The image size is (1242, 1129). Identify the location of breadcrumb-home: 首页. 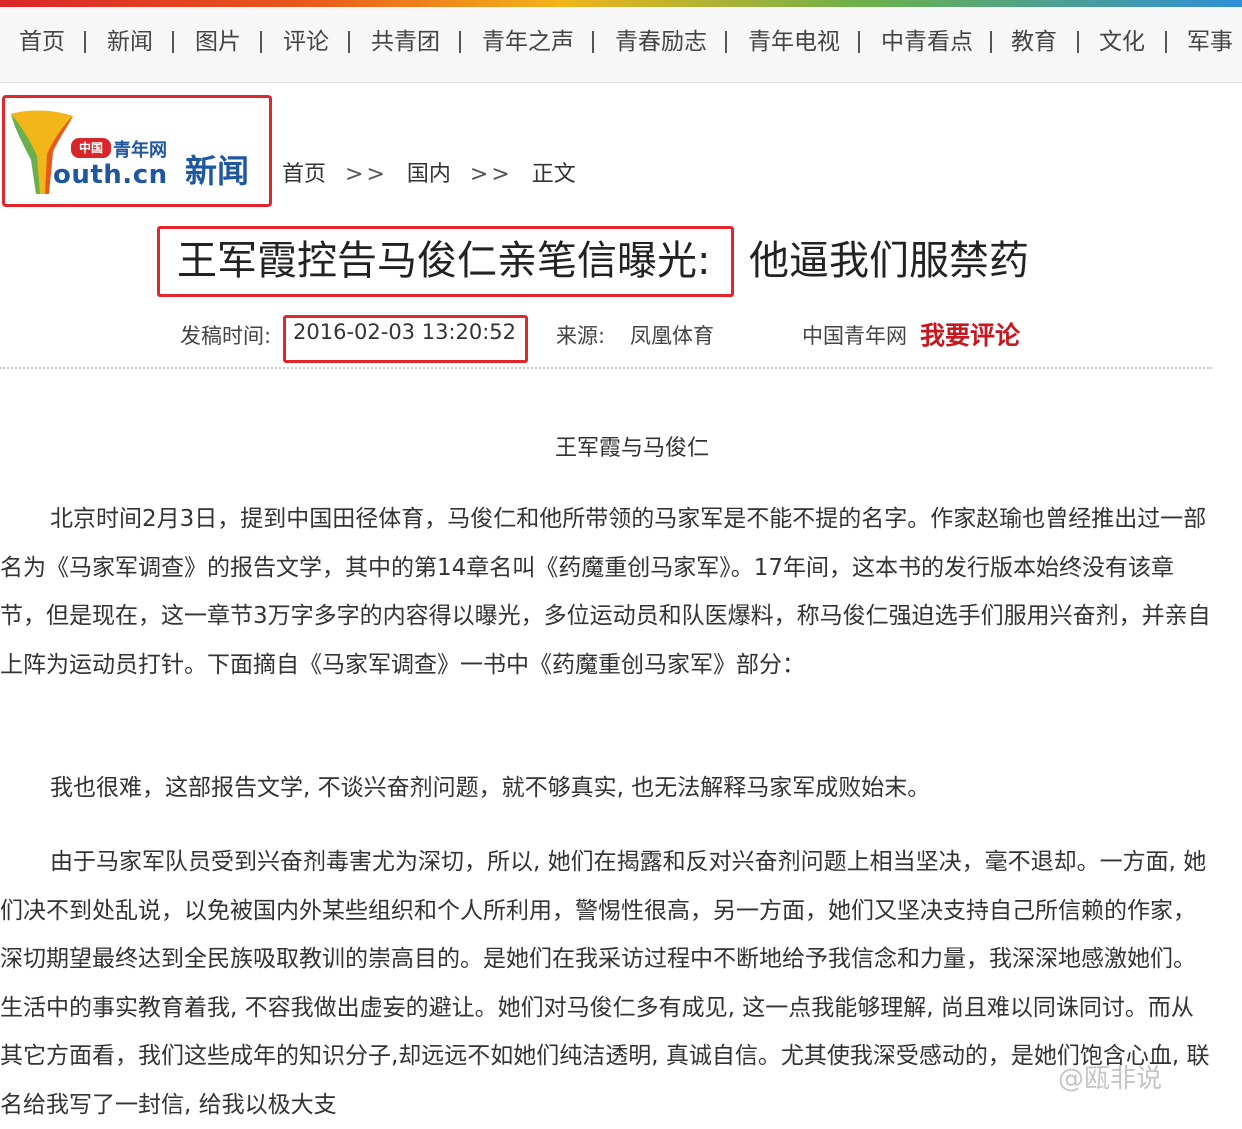
(304, 174).